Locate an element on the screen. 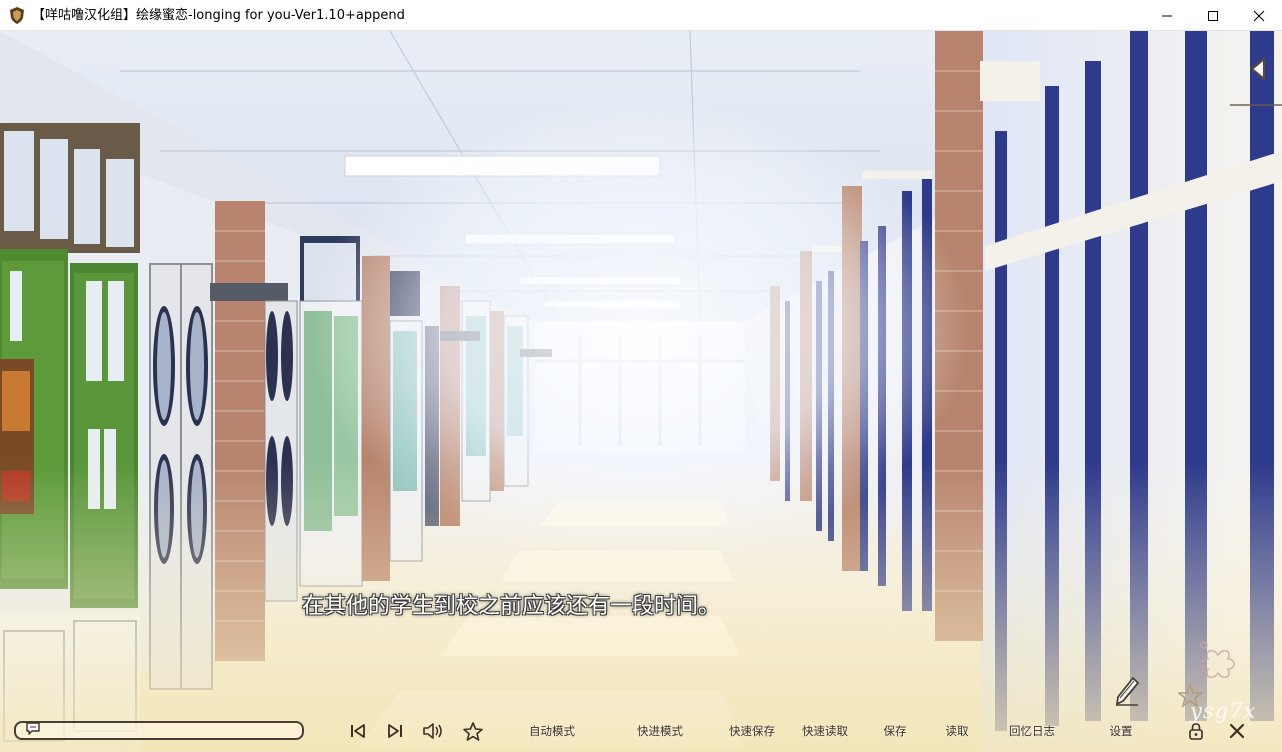 The image size is (1282, 752). auto-mode-button: 自动模式 is located at coordinates (552, 731).